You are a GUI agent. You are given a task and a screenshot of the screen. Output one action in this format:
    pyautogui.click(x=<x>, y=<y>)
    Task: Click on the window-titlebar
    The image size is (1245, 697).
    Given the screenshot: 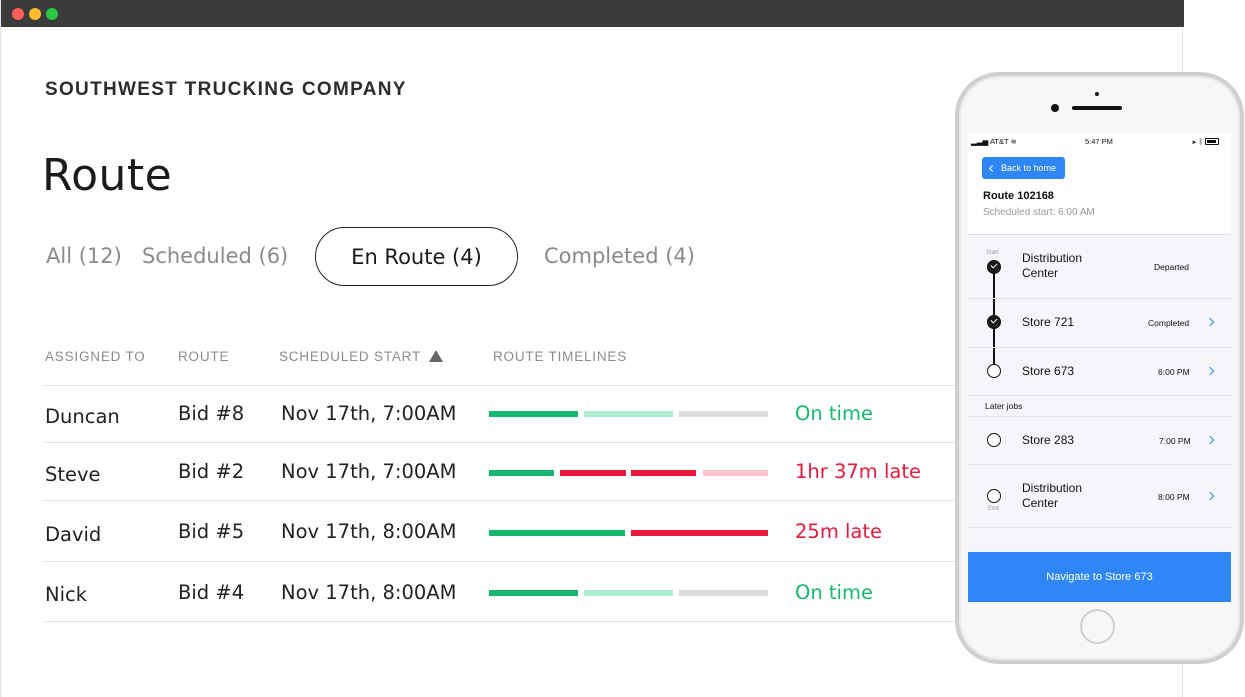 What is the action you would take?
    pyautogui.click(x=592, y=13)
    